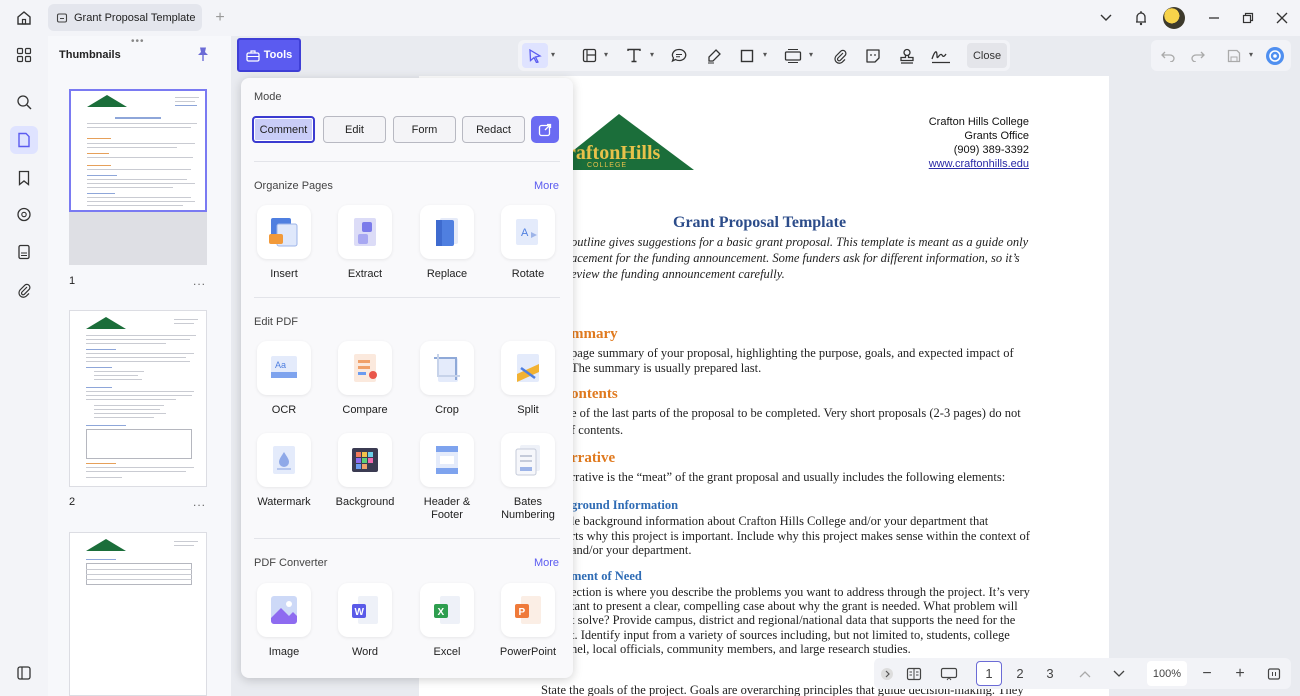 This screenshot has width=1300, height=696. I want to click on redo-button, so click(1198, 55).